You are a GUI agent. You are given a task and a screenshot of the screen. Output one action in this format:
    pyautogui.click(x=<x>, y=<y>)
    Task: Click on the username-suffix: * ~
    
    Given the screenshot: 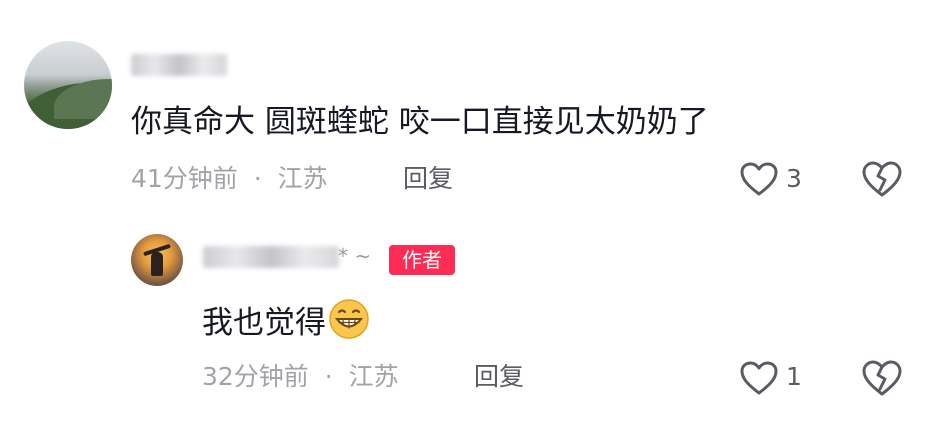 What is the action you would take?
    pyautogui.click(x=355, y=256)
    